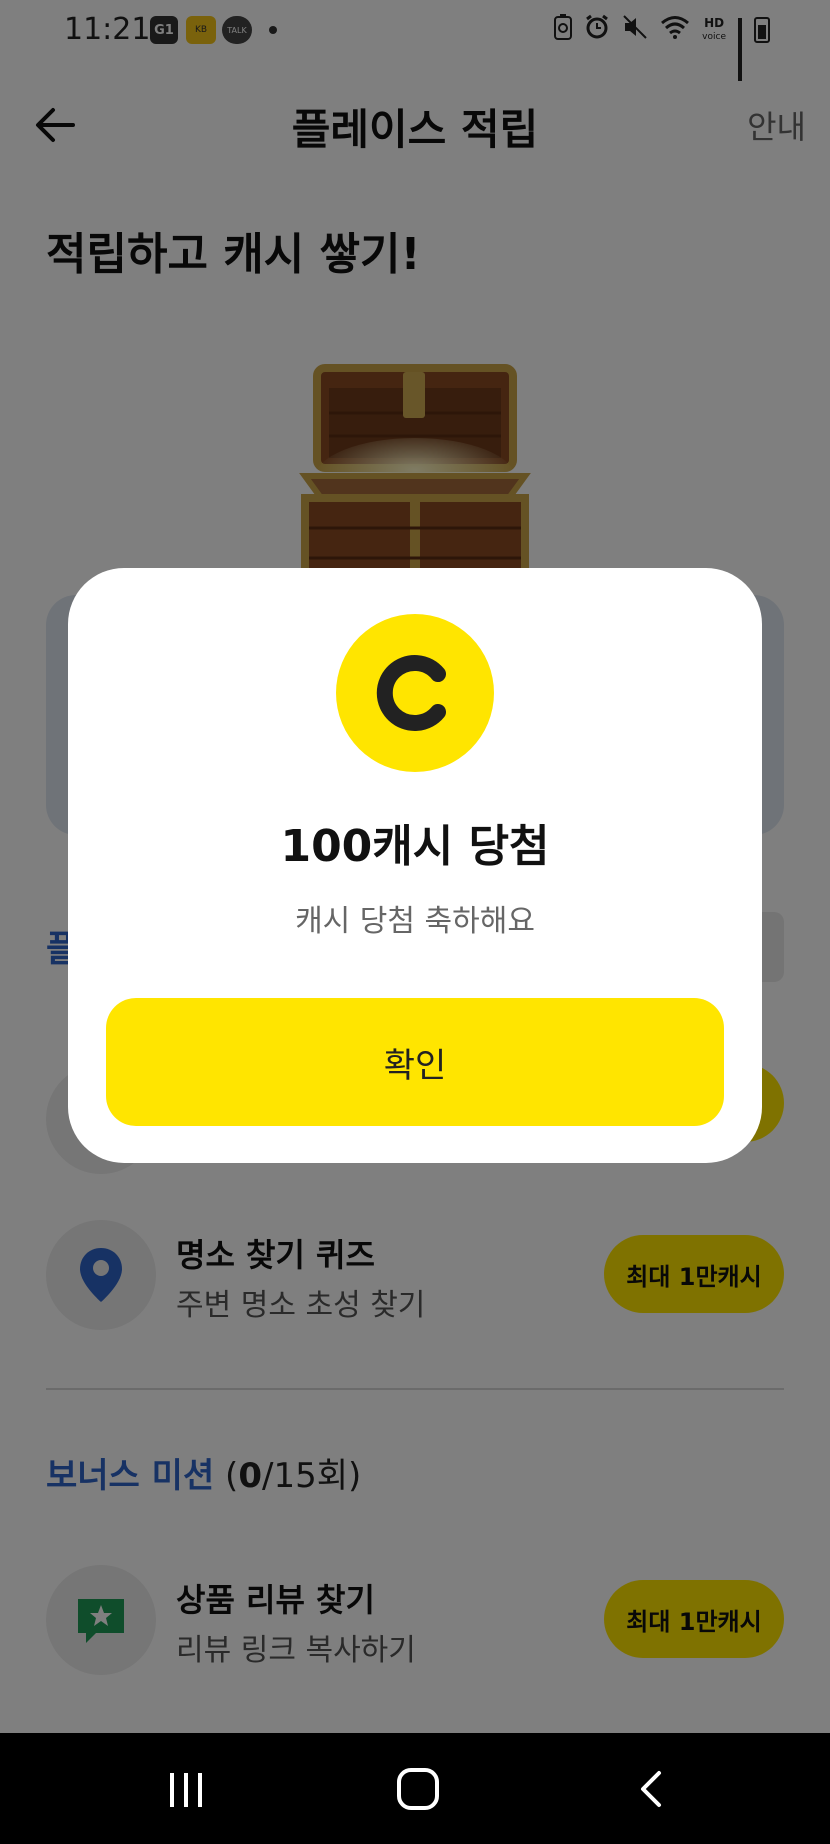 This screenshot has height=1844, width=830. I want to click on nav-back-icon, so click(650, 1789).